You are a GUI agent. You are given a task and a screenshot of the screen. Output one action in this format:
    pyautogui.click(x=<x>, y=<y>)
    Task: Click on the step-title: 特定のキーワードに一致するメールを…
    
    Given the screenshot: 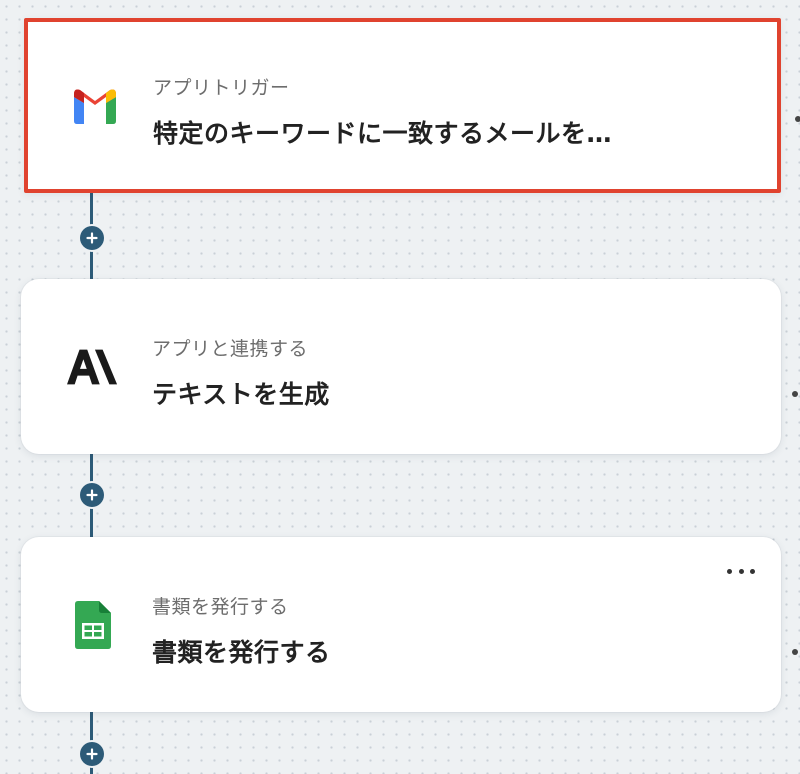 What is the action you would take?
    pyautogui.click(x=383, y=133)
    